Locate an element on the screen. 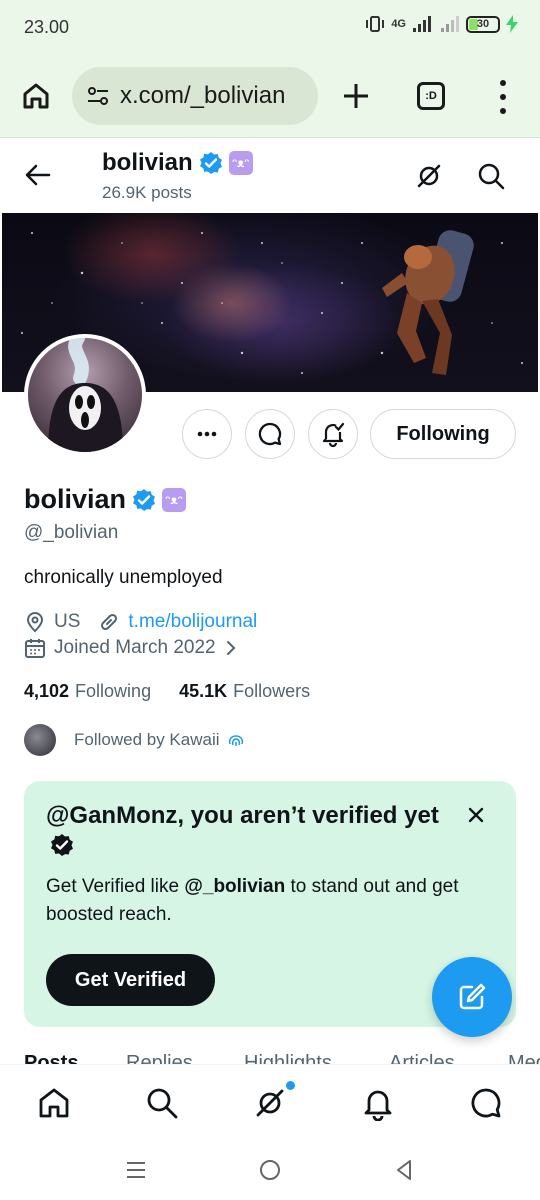 Image resolution: width=540 pixels, height=1200 pixels. following-count: 4,102 is located at coordinates (47, 691).